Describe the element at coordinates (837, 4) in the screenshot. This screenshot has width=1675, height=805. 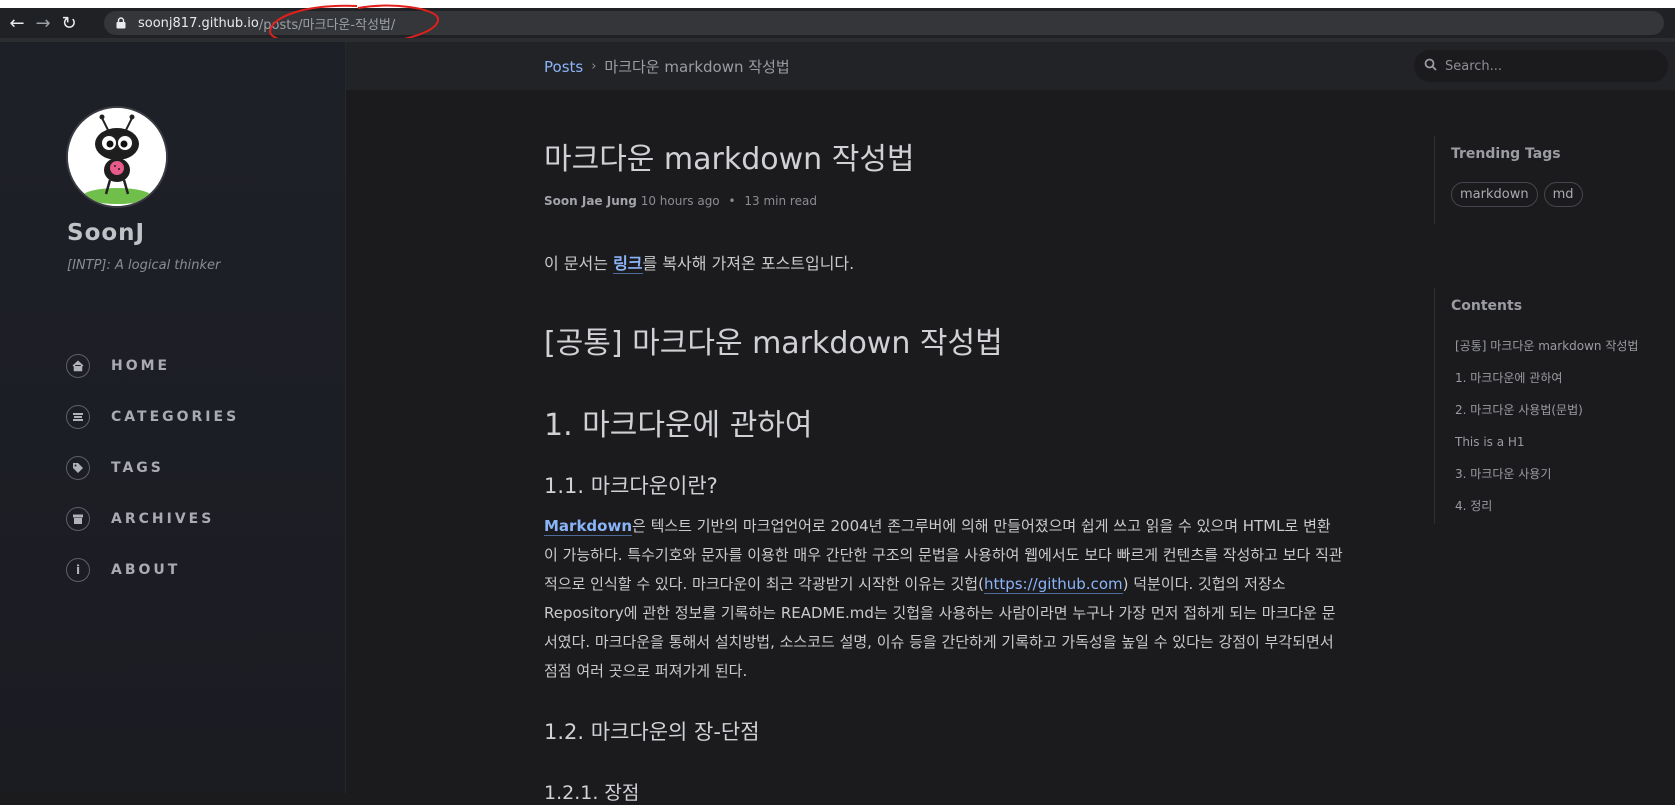
I see `window-top-edge` at that location.